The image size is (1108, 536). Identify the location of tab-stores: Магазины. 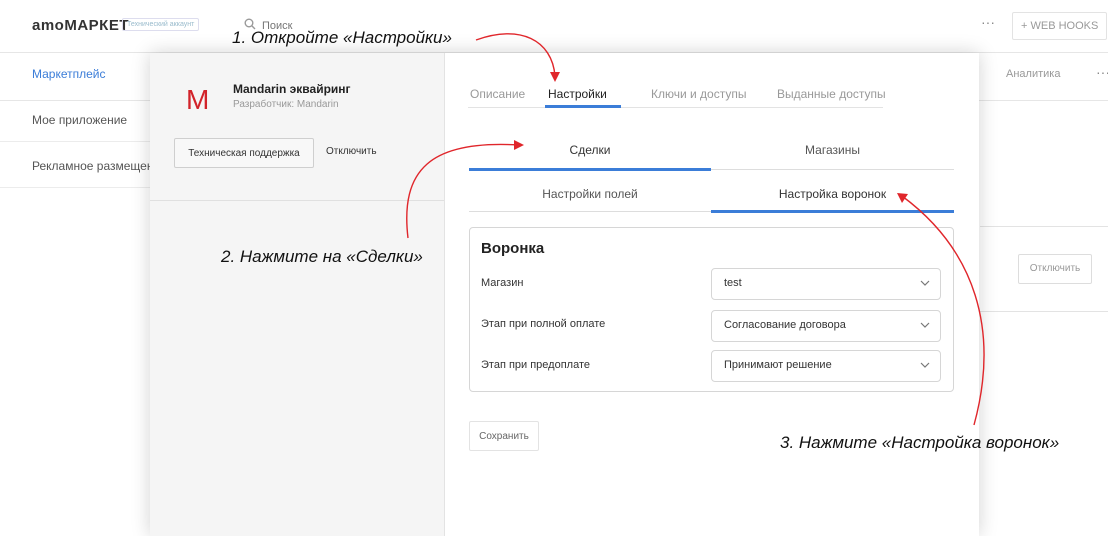
(832, 150).